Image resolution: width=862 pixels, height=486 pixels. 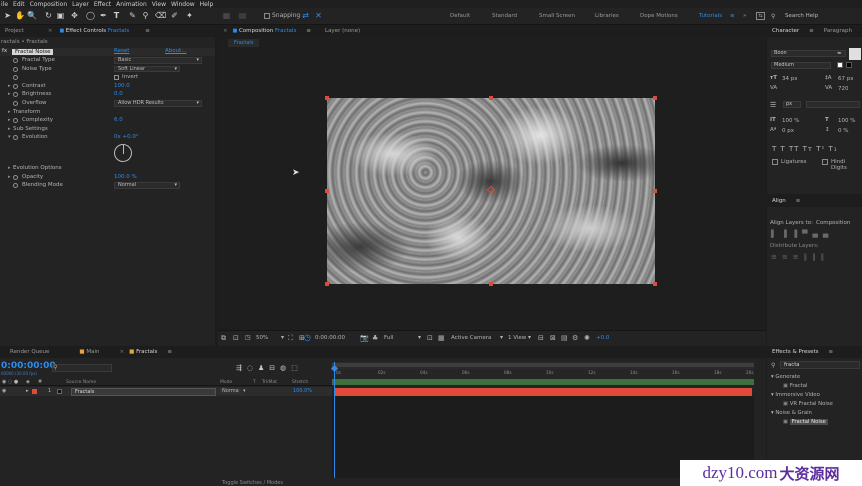 What do you see at coordinates (491, 284) in the screenshot?
I see `layer-handle-bc` at bounding box center [491, 284].